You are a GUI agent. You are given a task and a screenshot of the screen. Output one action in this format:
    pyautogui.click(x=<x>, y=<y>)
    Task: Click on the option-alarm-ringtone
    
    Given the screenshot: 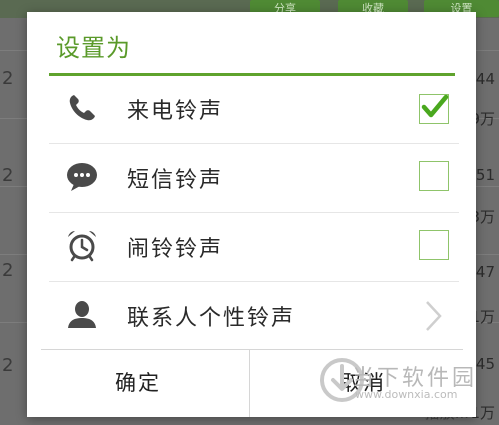 What is the action you would take?
    pyautogui.click(x=254, y=247)
    